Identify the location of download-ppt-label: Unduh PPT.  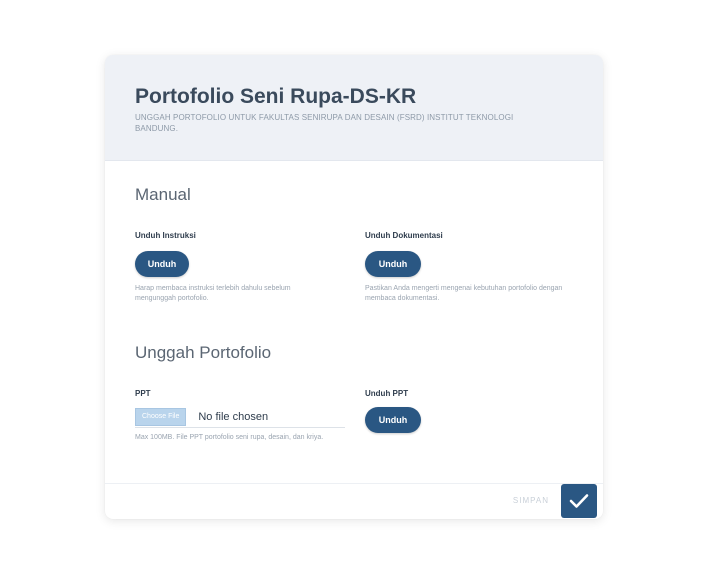
(387, 393).